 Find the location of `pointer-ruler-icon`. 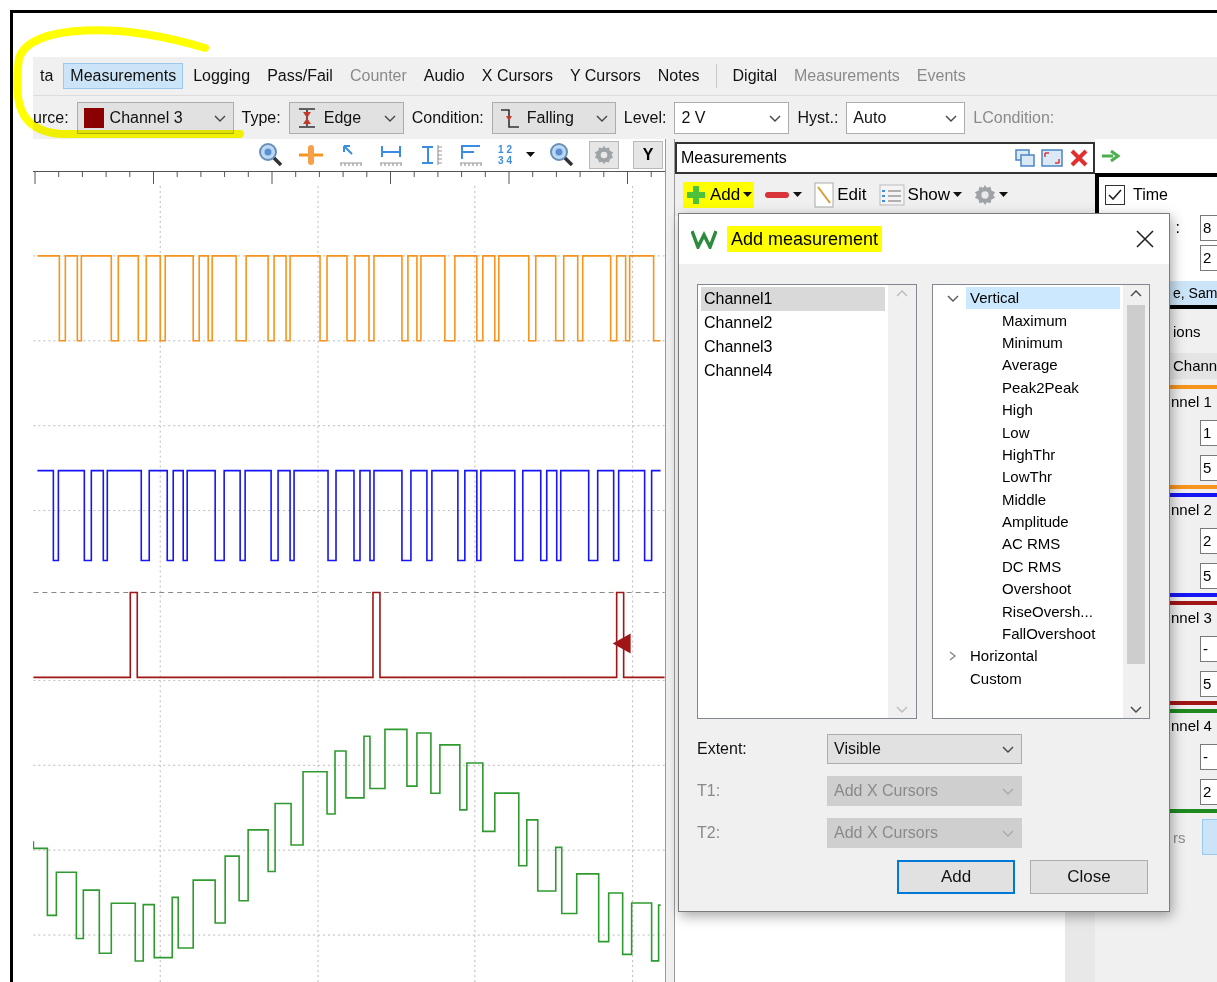

pointer-ruler-icon is located at coordinates (351, 155).